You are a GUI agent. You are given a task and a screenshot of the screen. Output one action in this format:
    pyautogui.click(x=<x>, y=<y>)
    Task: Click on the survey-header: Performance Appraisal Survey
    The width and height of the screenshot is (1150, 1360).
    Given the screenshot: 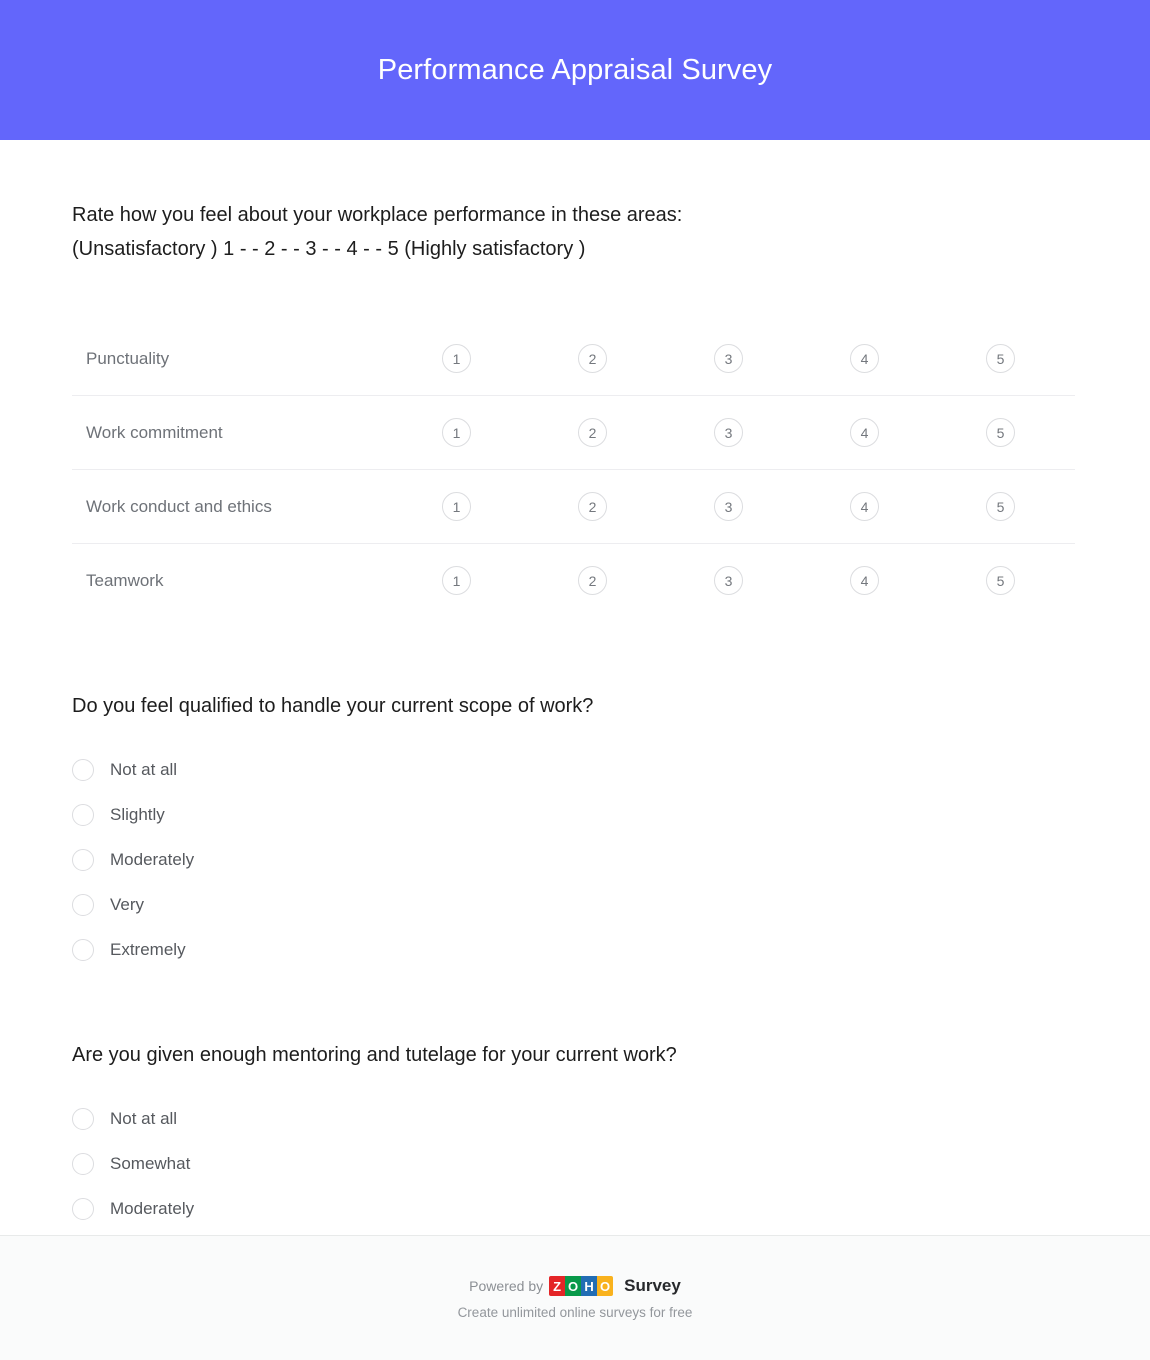 What is the action you would take?
    pyautogui.click(x=575, y=70)
    